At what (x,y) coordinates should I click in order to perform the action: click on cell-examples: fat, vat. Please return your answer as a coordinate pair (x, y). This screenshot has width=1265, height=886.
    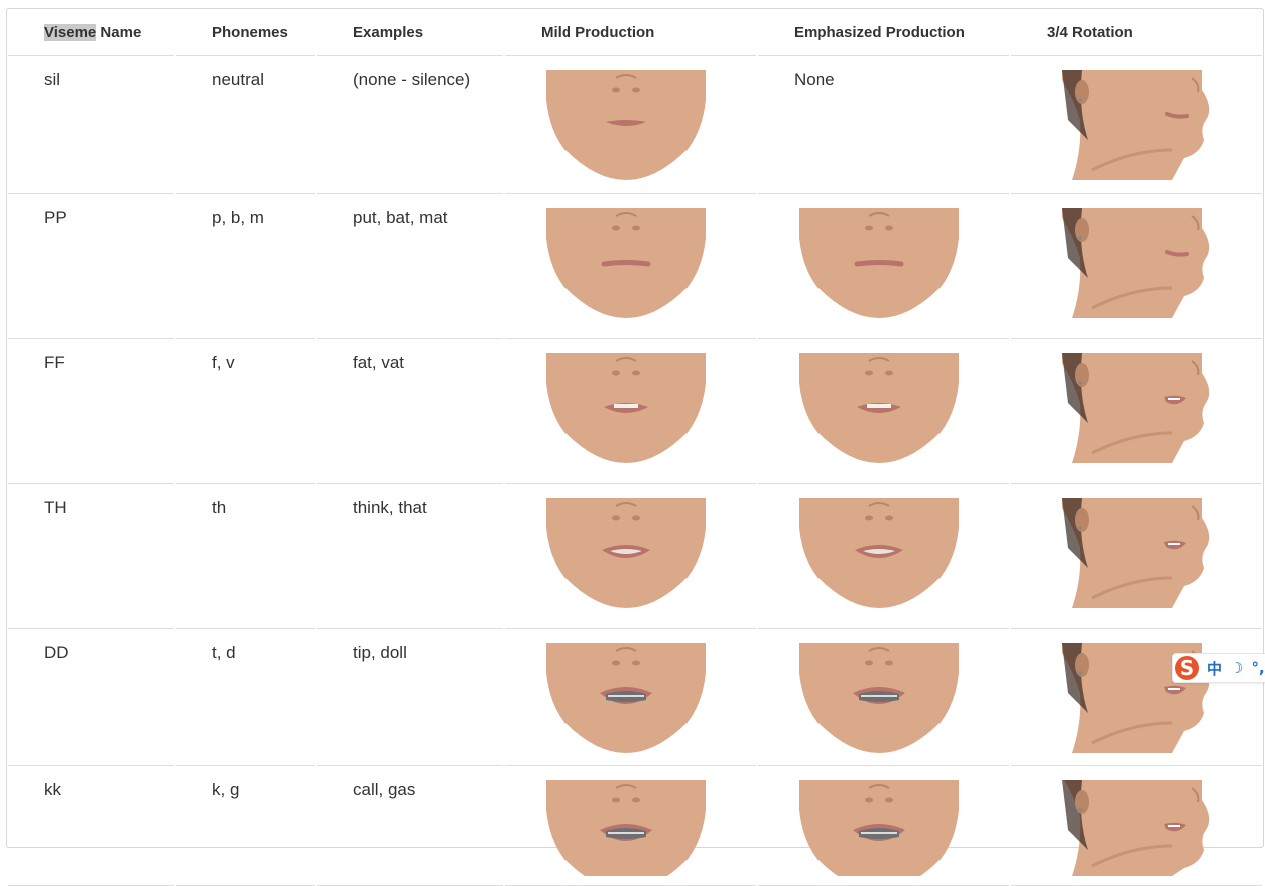
    Looking at the image, I should click on (410, 411).